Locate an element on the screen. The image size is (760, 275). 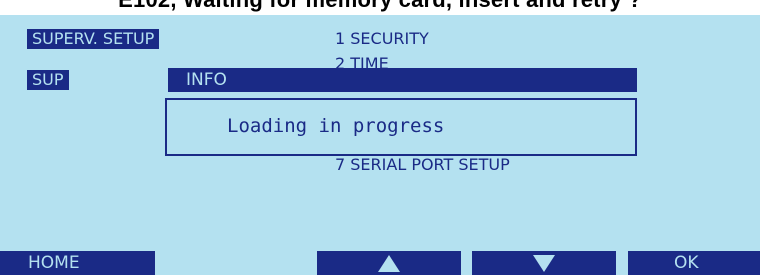
info-dialog: Loading in progress is located at coordinates (401, 127).